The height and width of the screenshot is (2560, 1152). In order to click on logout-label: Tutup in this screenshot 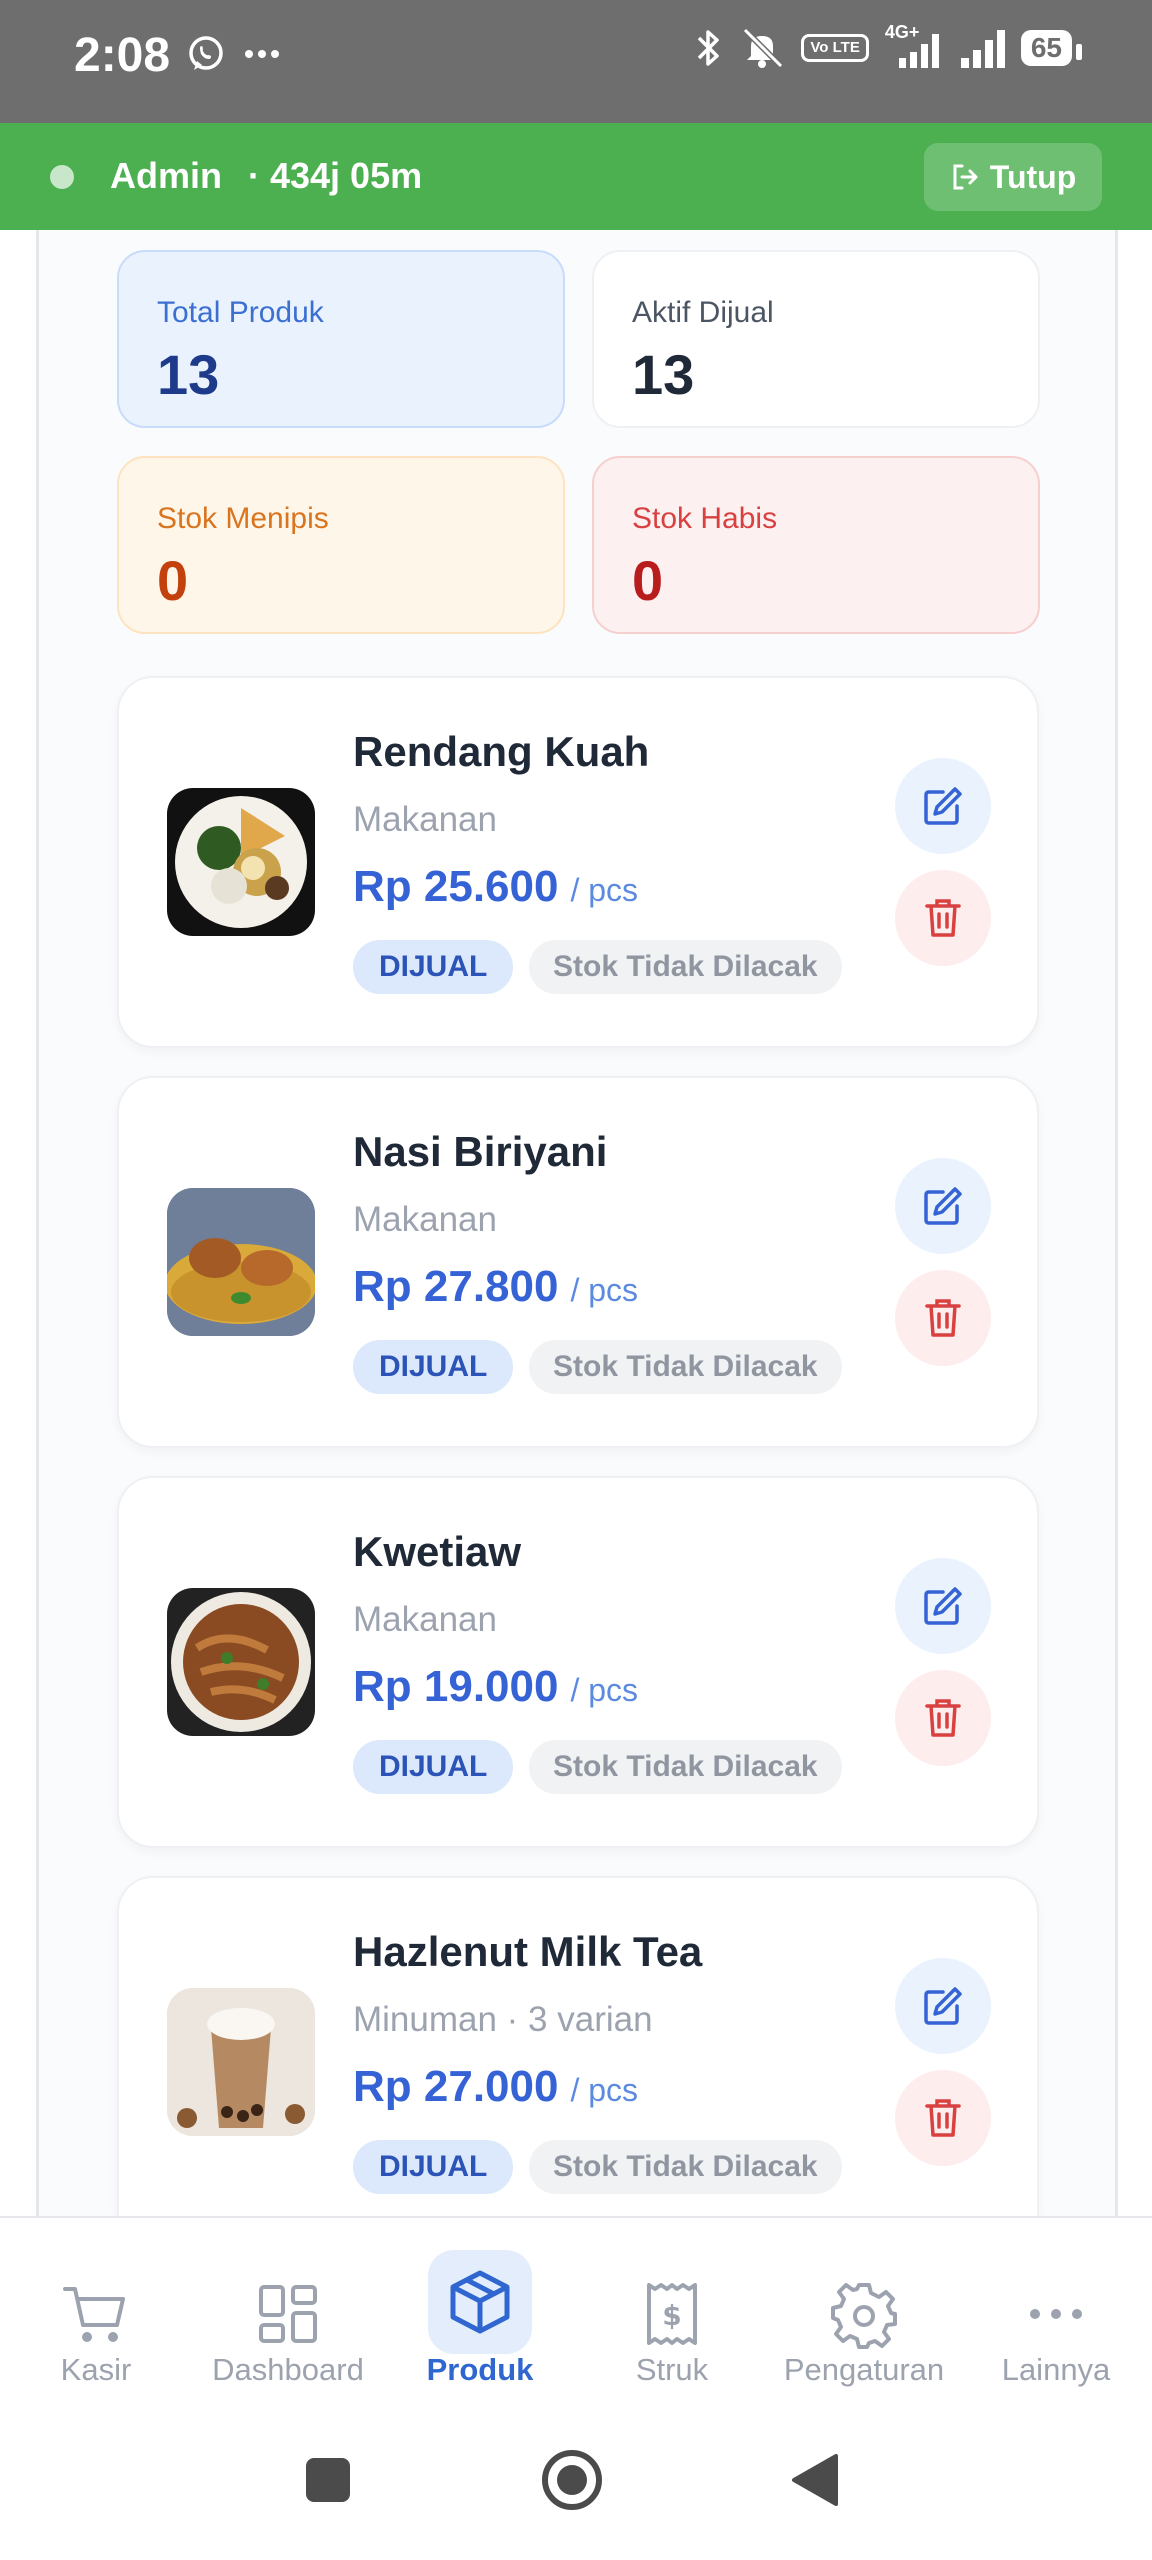, I will do `click(1033, 176)`.